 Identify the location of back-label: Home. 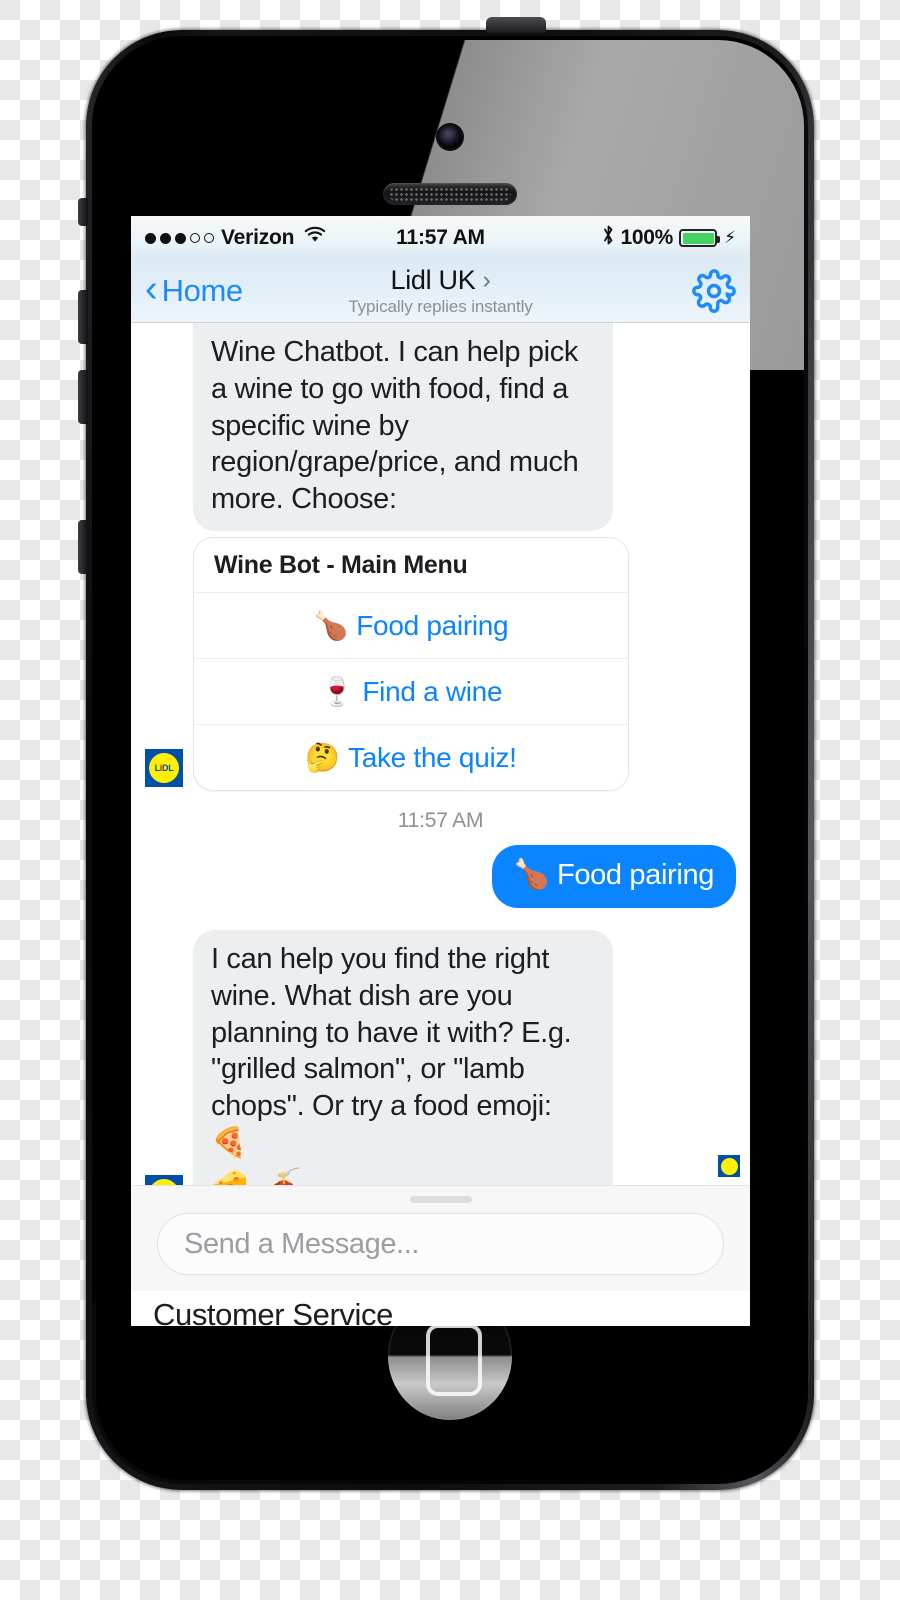
(202, 290).